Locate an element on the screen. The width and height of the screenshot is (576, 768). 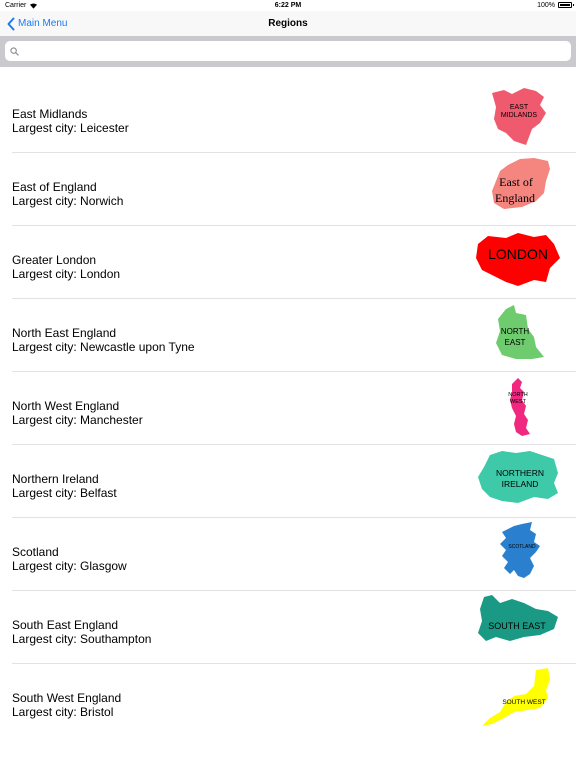
map-label-line-1: East of is located at coordinates (516, 182).